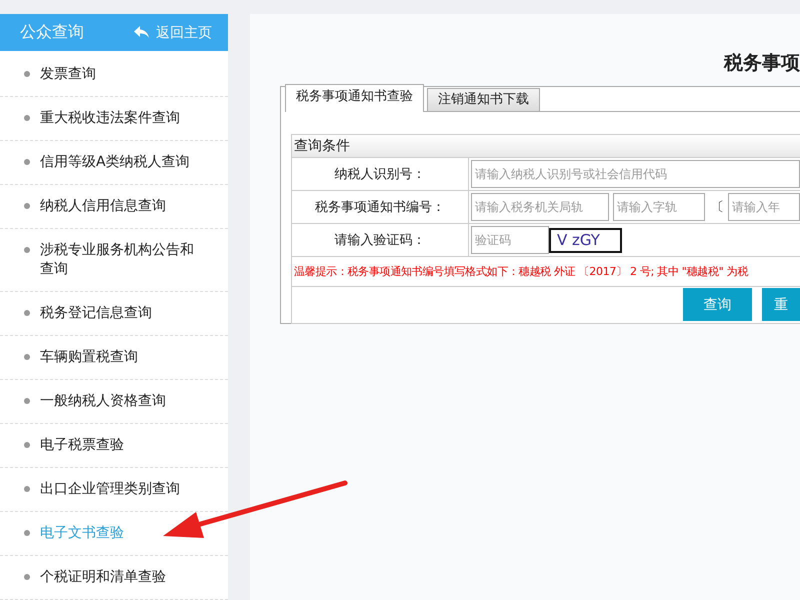  What do you see at coordinates (546, 146) in the screenshot?
I see `section-header: 查询条件` at bounding box center [546, 146].